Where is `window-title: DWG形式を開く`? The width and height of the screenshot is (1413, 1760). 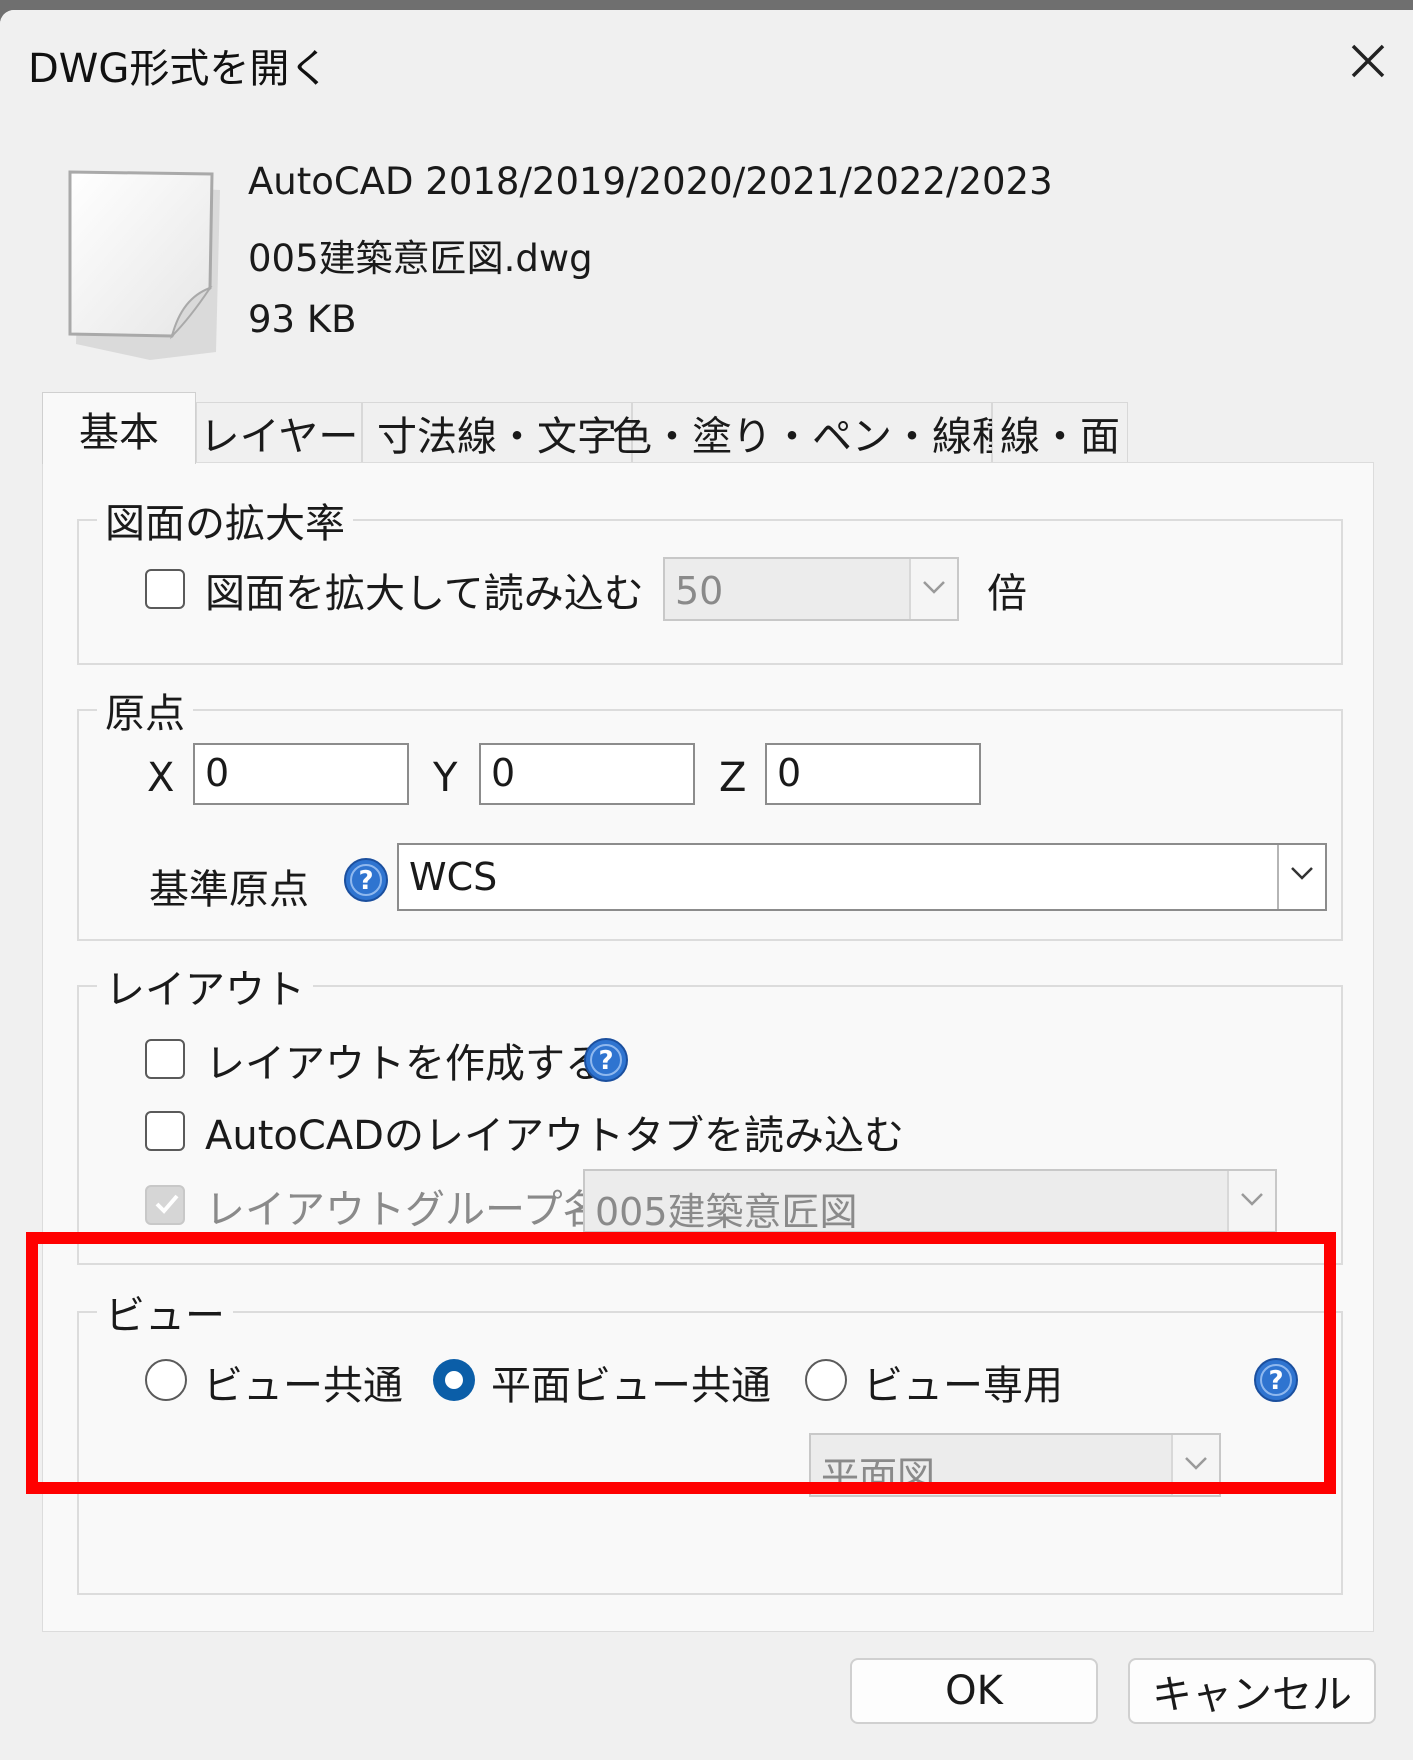
window-title: DWG形式を開く is located at coordinates (179, 69).